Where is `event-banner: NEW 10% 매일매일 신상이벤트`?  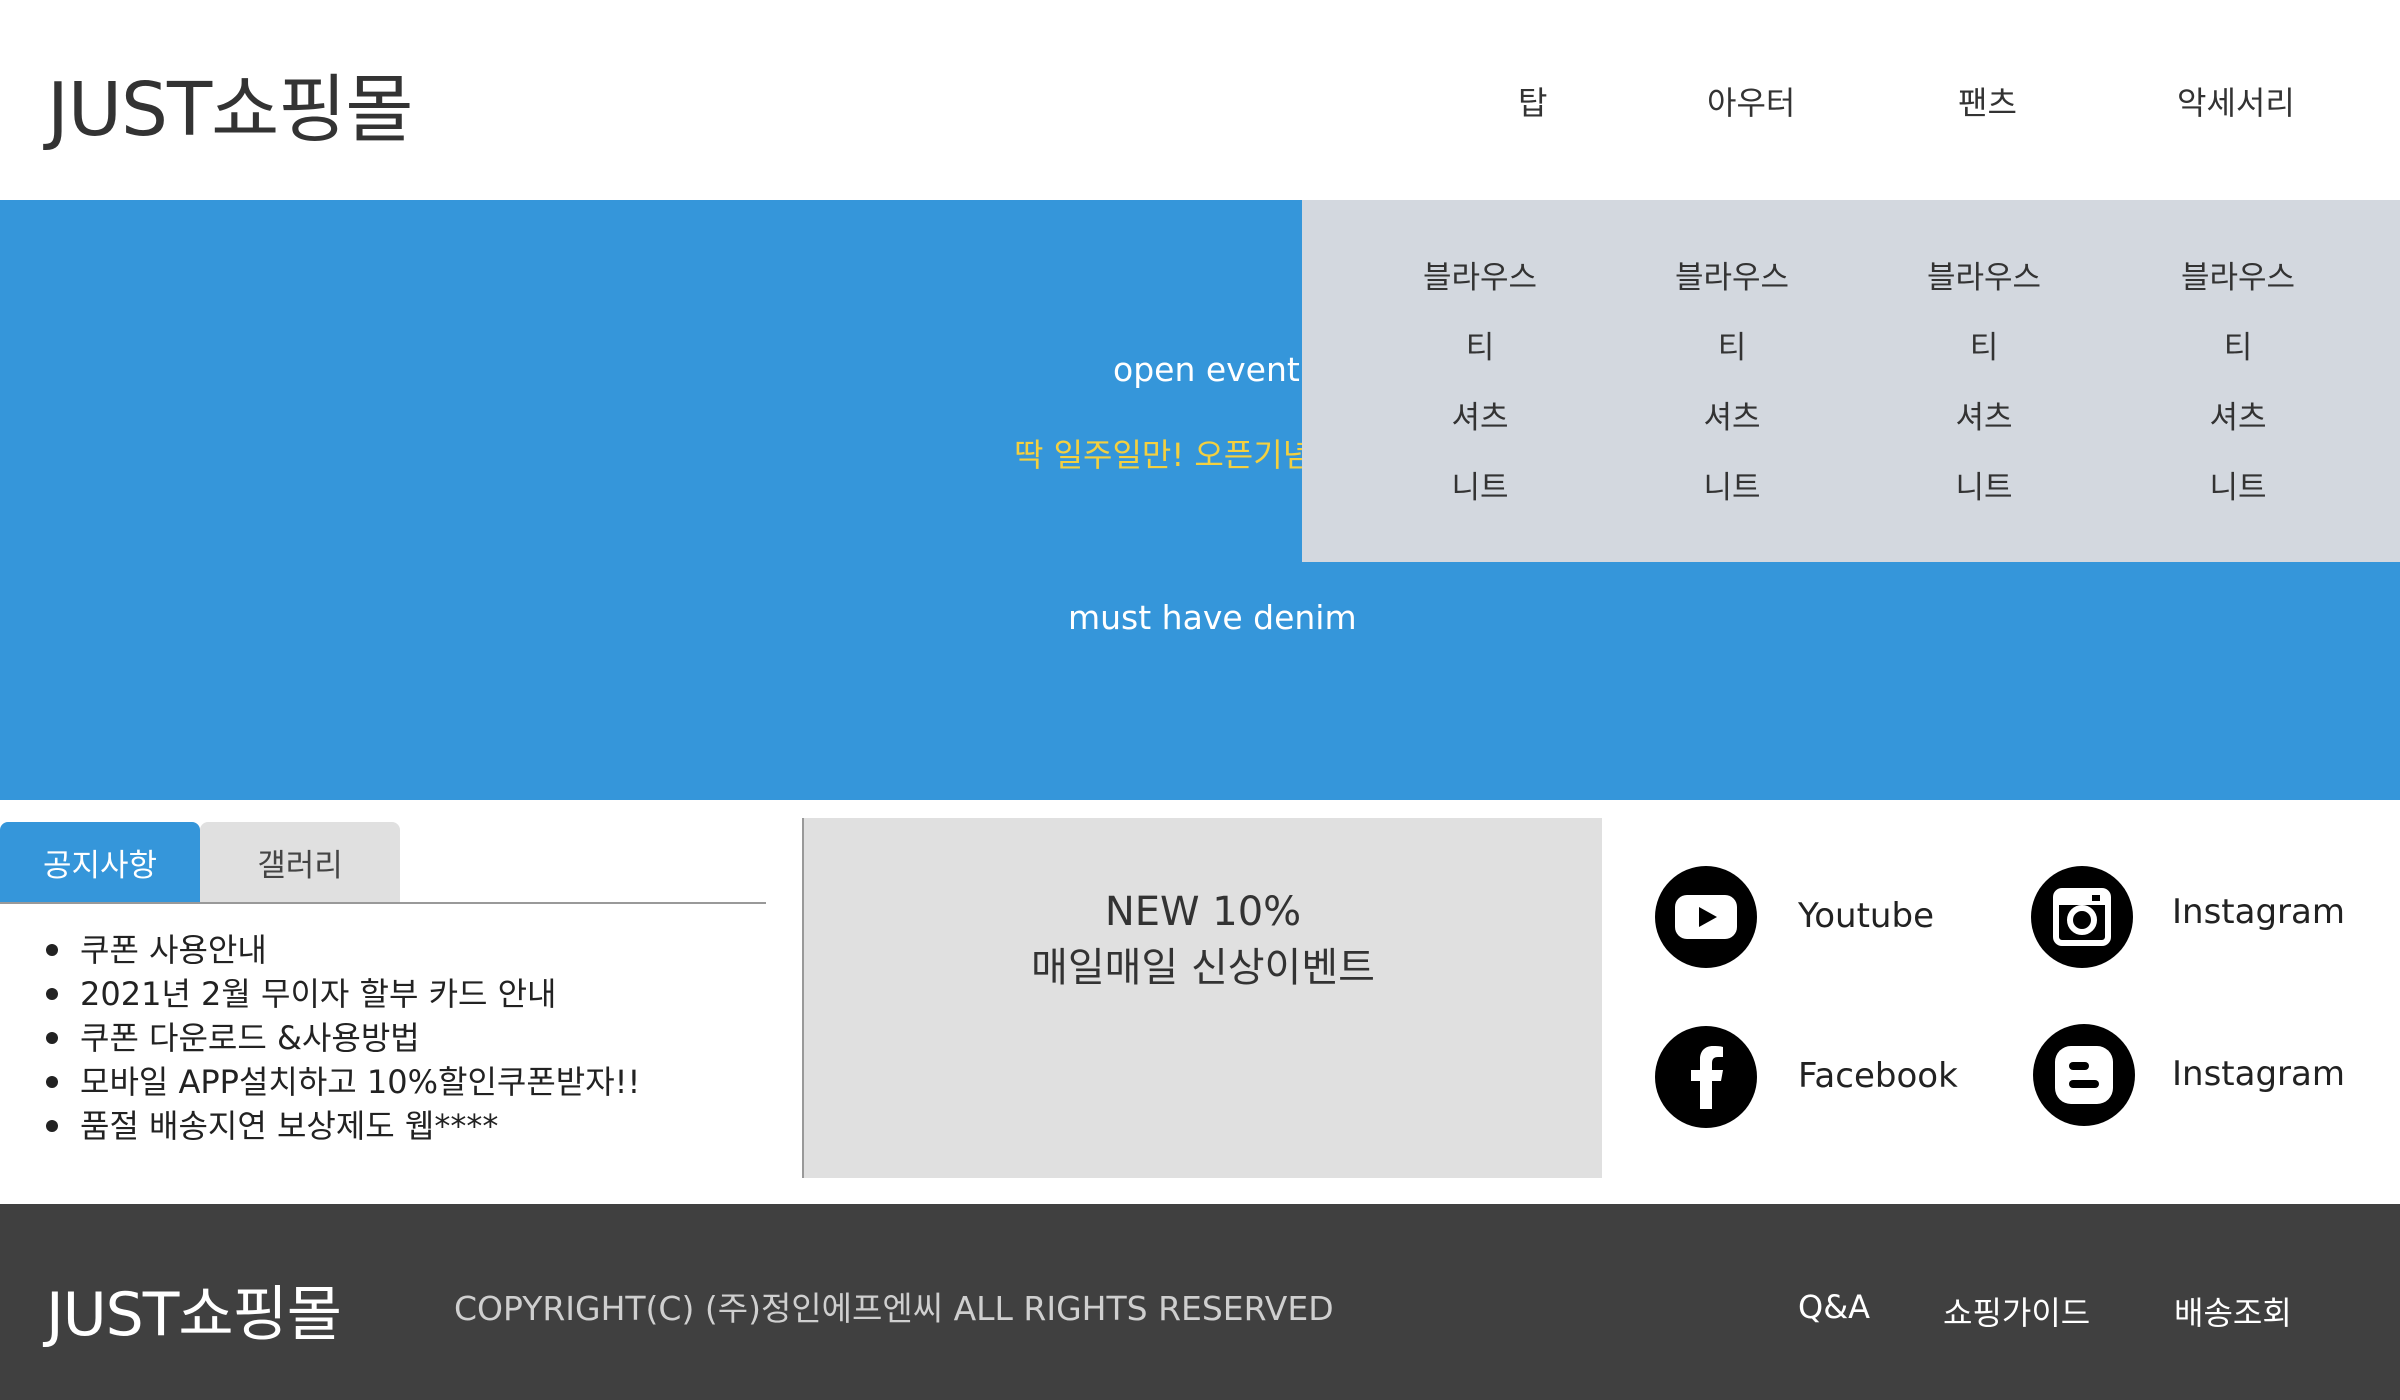 event-banner: NEW 10% 매일매일 신상이벤트 is located at coordinates (1202, 998).